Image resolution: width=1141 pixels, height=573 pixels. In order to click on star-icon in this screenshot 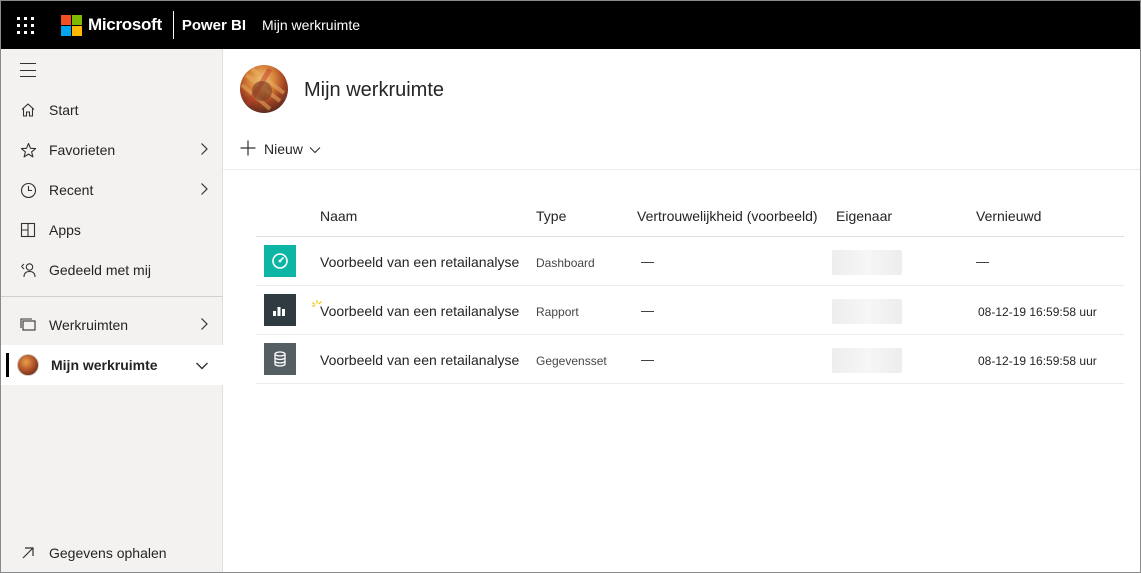, I will do `click(28, 150)`.